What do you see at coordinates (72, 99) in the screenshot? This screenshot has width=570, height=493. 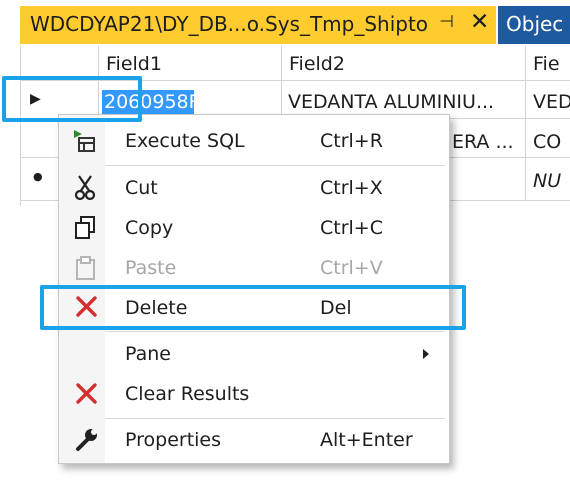 I see `highlight-box-row-selector` at bounding box center [72, 99].